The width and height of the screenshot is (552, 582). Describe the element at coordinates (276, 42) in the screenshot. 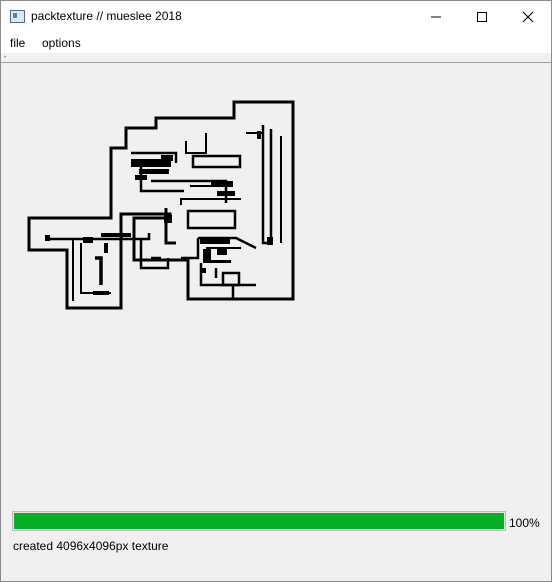

I see `menu-bar: file options` at that location.